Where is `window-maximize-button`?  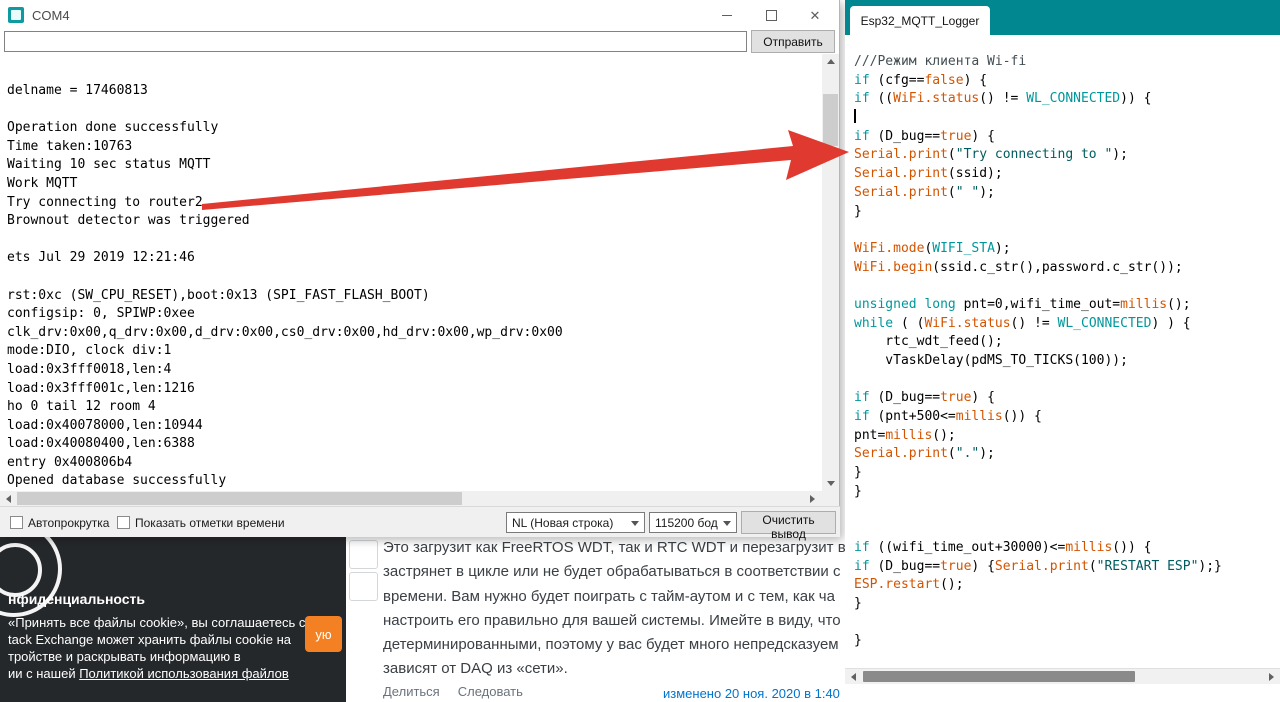
window-maximize-button is located at coordinates (771, 15).